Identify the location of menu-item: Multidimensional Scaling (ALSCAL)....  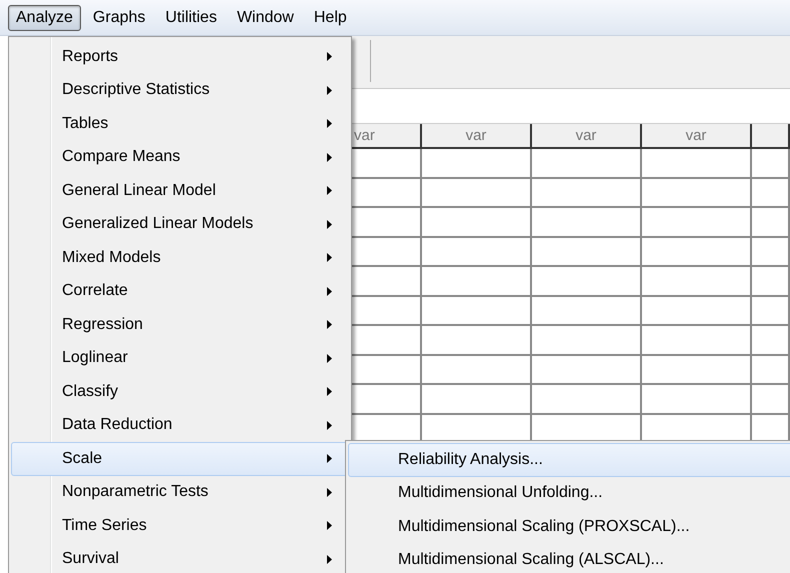
(569, 558).